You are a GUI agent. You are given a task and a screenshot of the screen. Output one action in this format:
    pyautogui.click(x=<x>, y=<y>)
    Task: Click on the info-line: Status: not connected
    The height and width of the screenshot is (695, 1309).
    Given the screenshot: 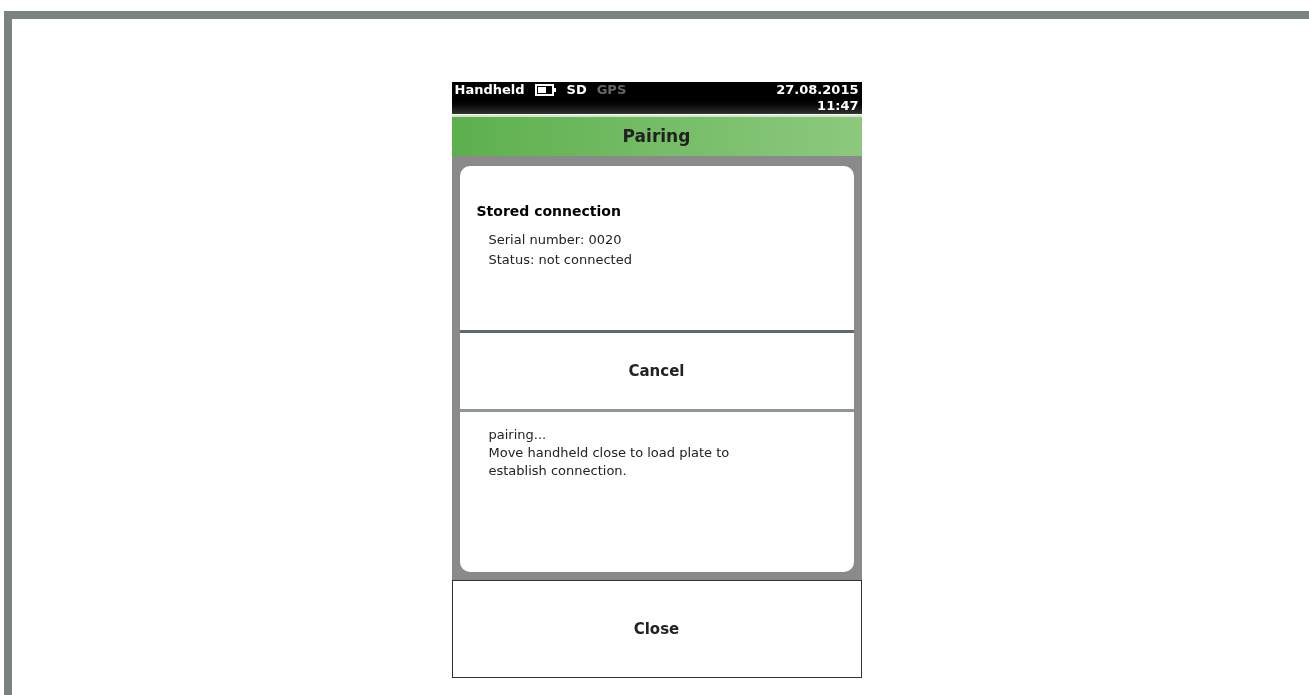 What is the action you would take?
    pyautogui.click(x=560, y=260)
    